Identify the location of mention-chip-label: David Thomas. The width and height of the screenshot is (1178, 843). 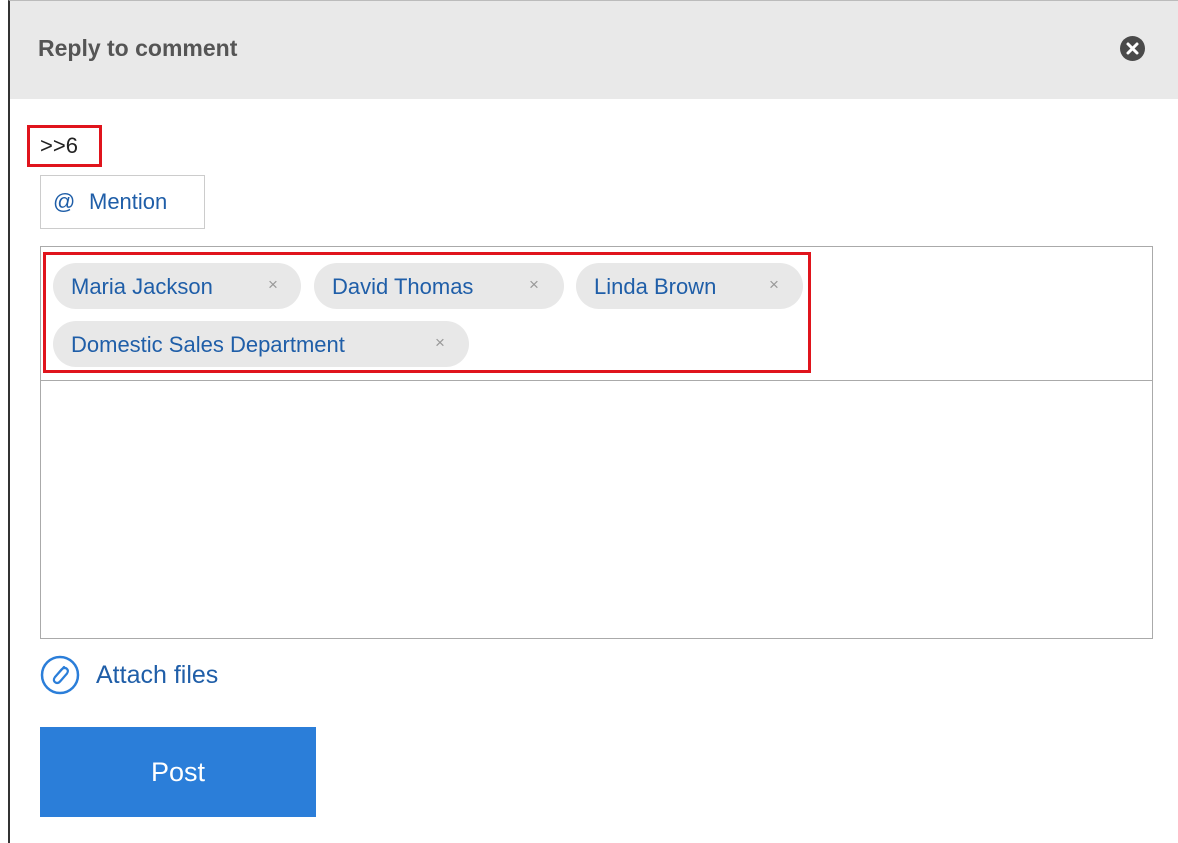
(403, 286).